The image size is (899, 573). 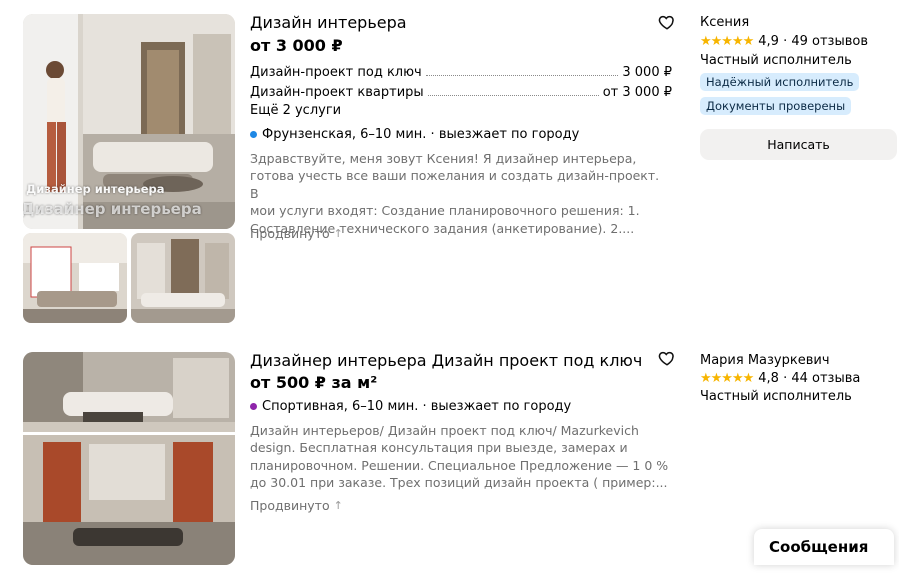 What do you see at coordinates (336, 72) in the screenshot?
I see `service-name: Дизайн-проект под ключ` at bounding box center [336, 72].